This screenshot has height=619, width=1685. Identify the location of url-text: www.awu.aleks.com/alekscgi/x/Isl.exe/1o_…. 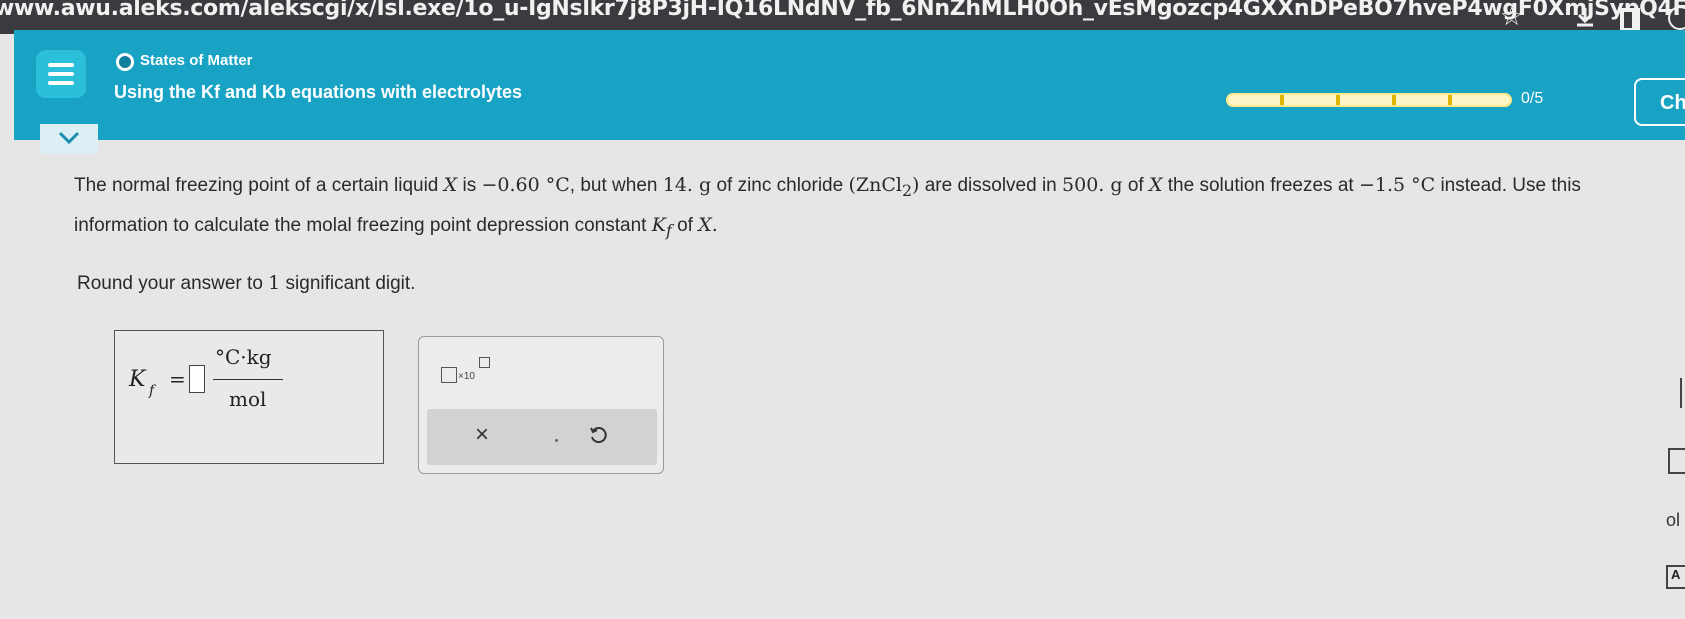
(842, 10).